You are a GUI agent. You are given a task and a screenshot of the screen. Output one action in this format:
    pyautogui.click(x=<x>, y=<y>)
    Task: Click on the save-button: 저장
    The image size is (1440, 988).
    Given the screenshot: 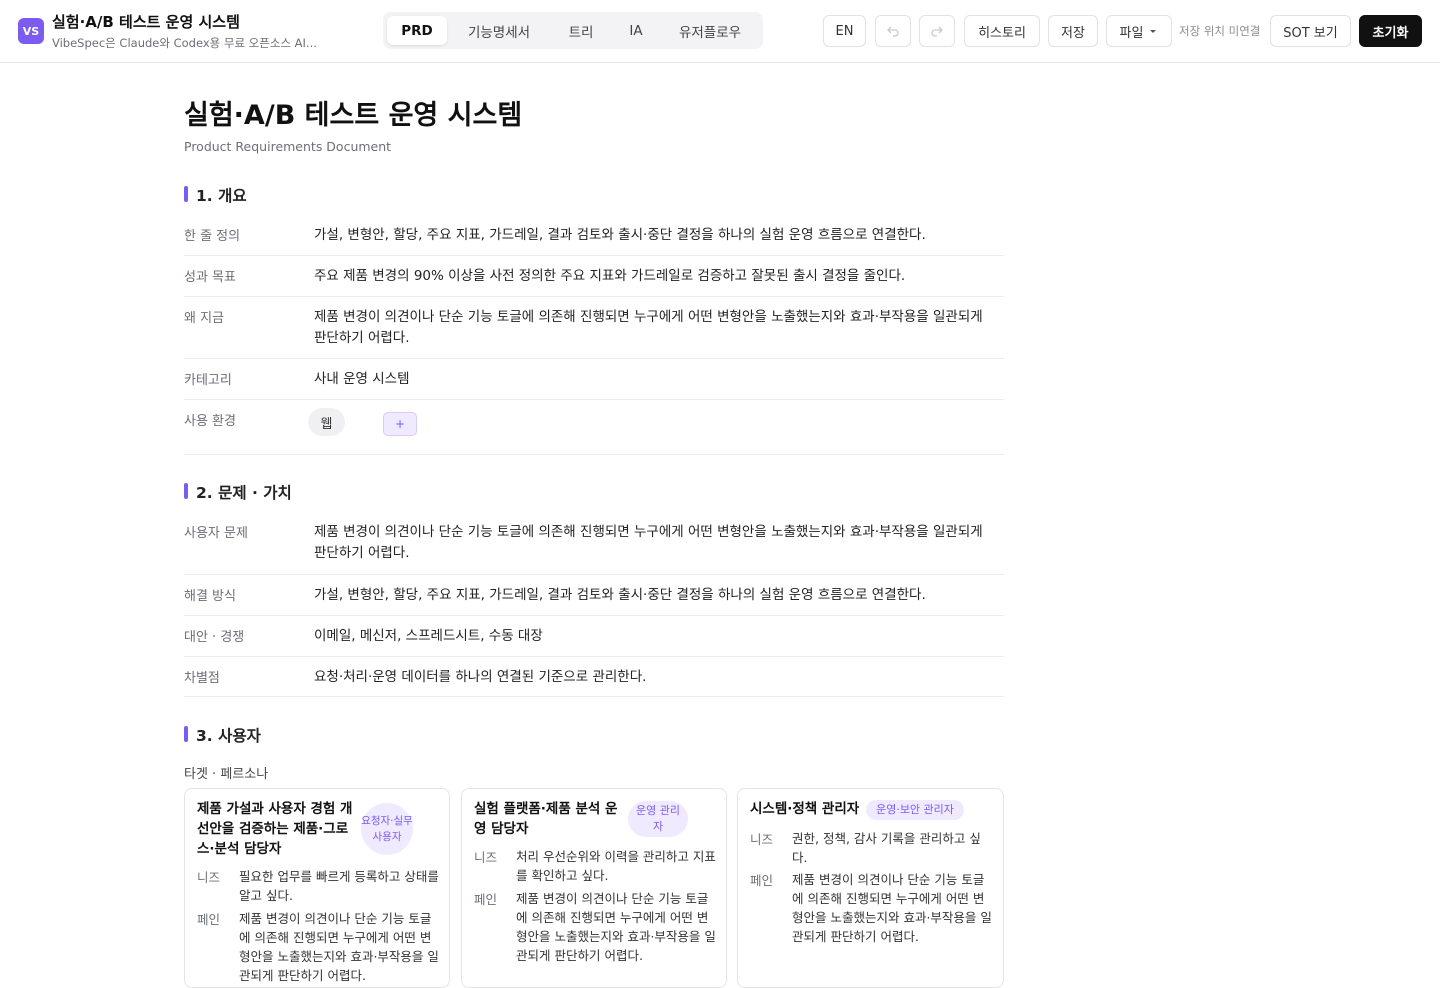 What is the action you would take?
    pyautogui.click(x=1073, y=31)
    